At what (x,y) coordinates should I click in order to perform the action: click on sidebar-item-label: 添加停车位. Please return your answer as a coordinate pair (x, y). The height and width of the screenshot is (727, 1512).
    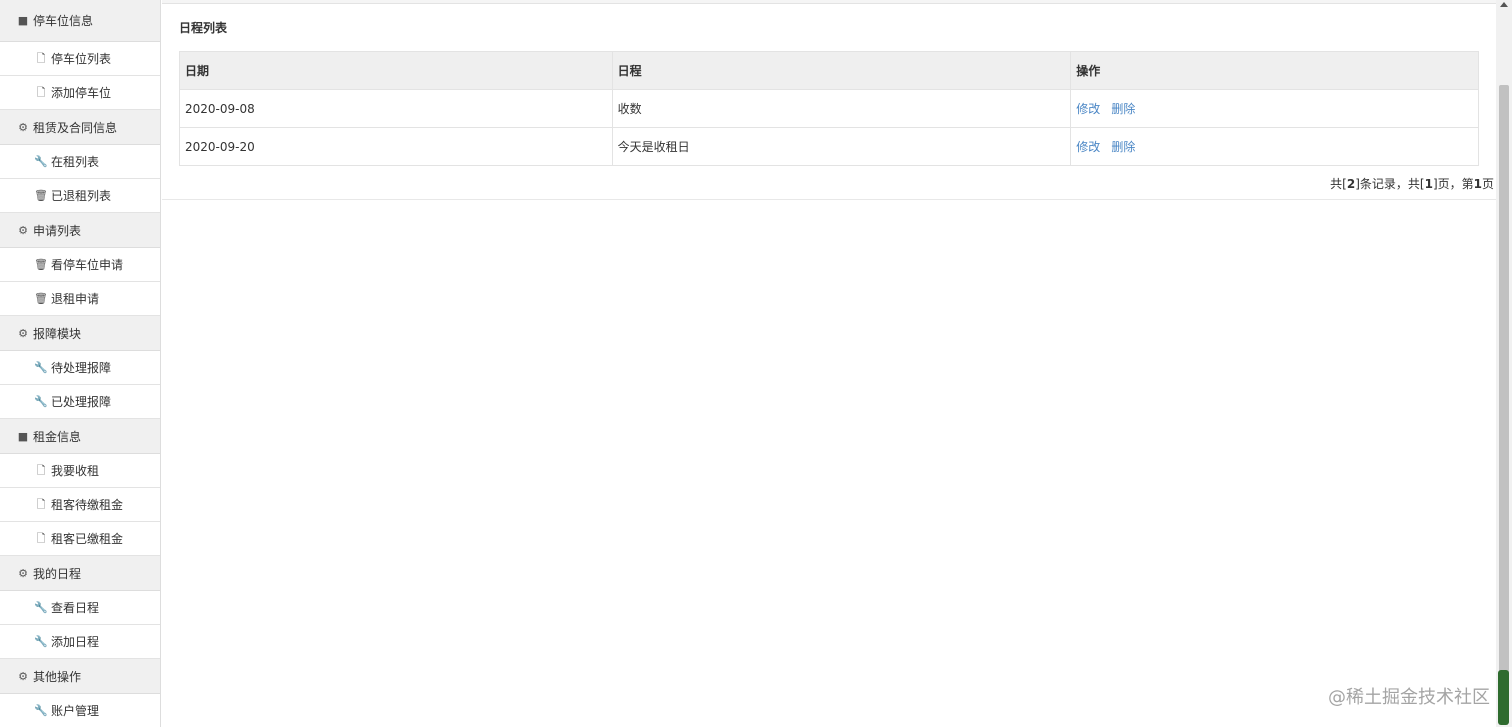
    Looking at the image, I should click on (81, 93).